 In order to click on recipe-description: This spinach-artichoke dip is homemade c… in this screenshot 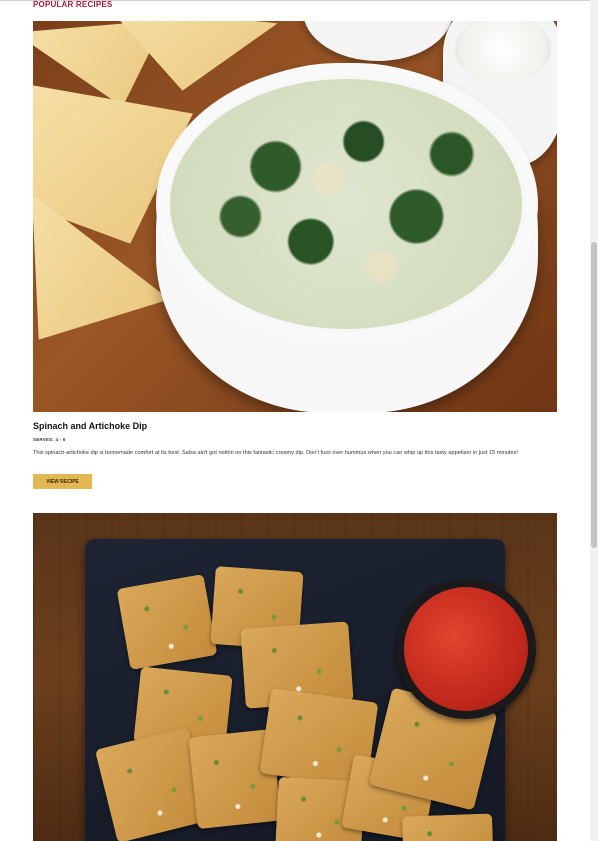, I will do `click(275, 453)`.